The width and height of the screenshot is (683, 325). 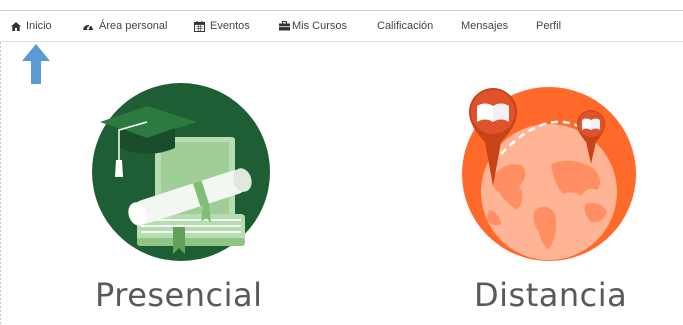 I want to click on left-dotted-border, so click(x=0, y=183).